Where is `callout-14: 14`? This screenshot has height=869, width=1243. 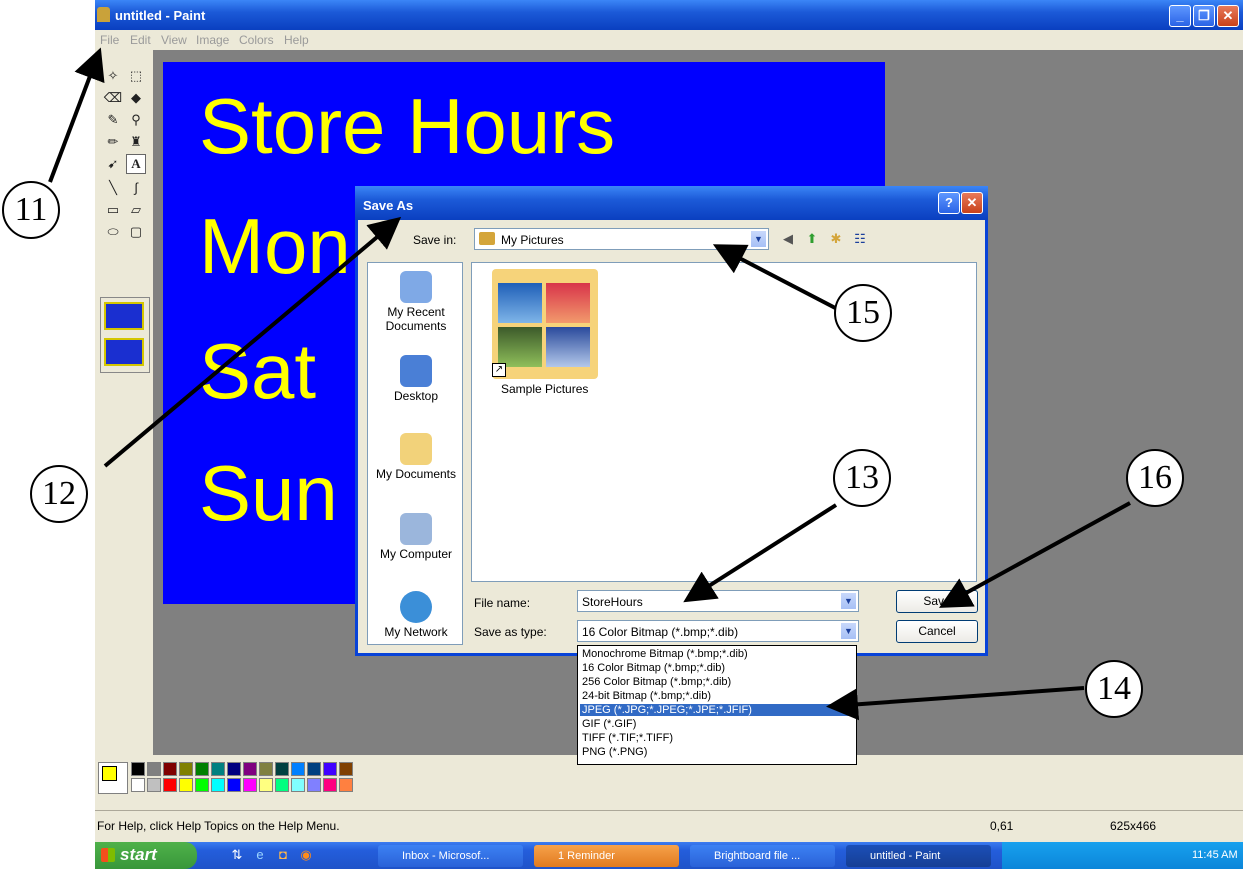
callout-14: 14 is located at coordinates (1114, 689).